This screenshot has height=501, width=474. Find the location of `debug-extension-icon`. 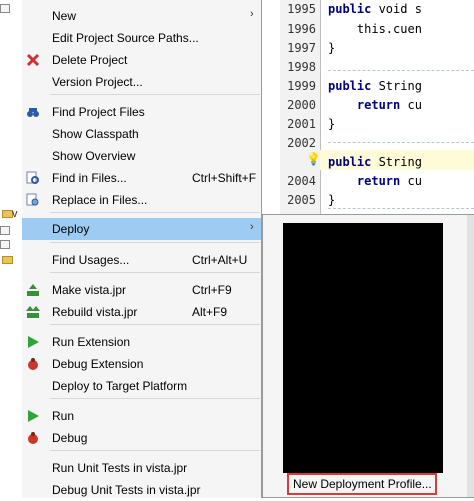

debug-extension-icon is located at coordinates (33, 364).